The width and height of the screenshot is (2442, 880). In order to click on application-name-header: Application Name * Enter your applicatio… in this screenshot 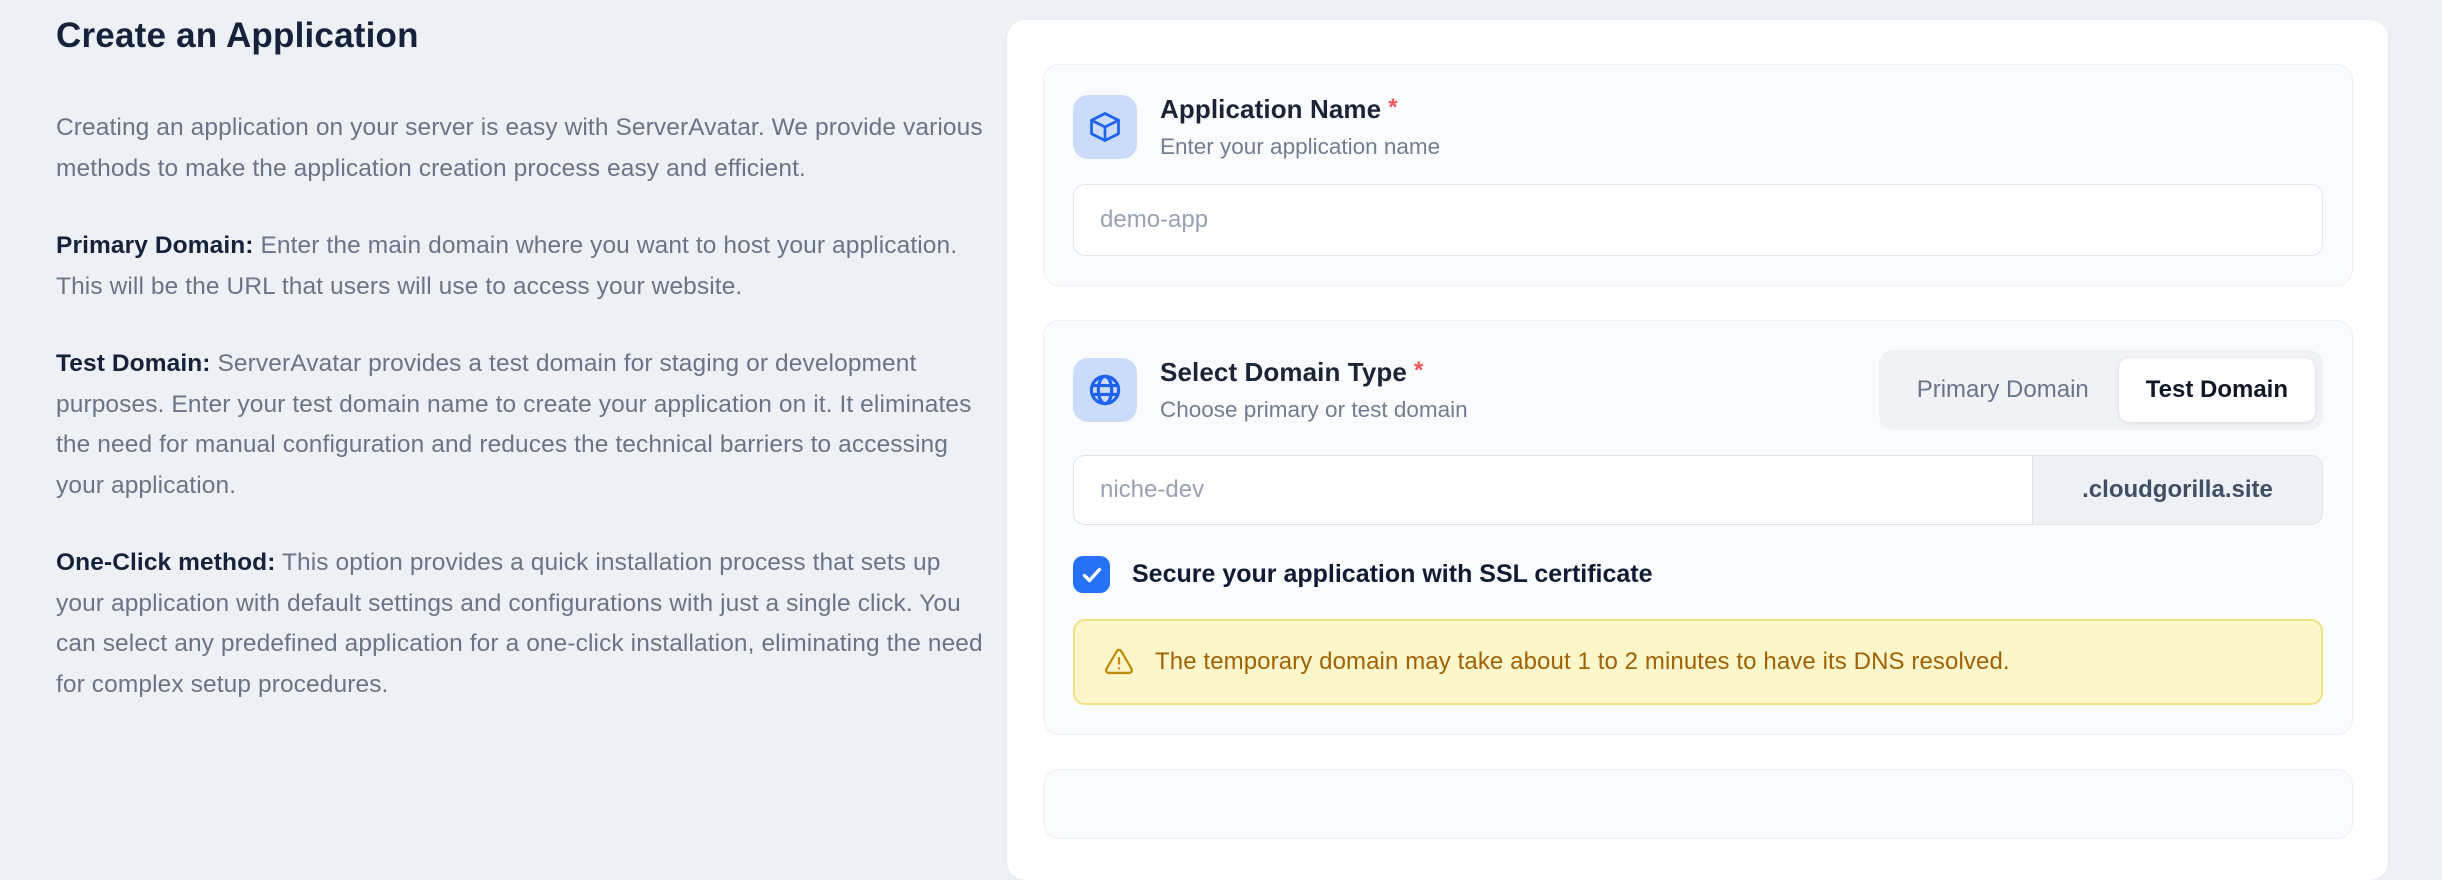, I will do `click(1698, 127)`.